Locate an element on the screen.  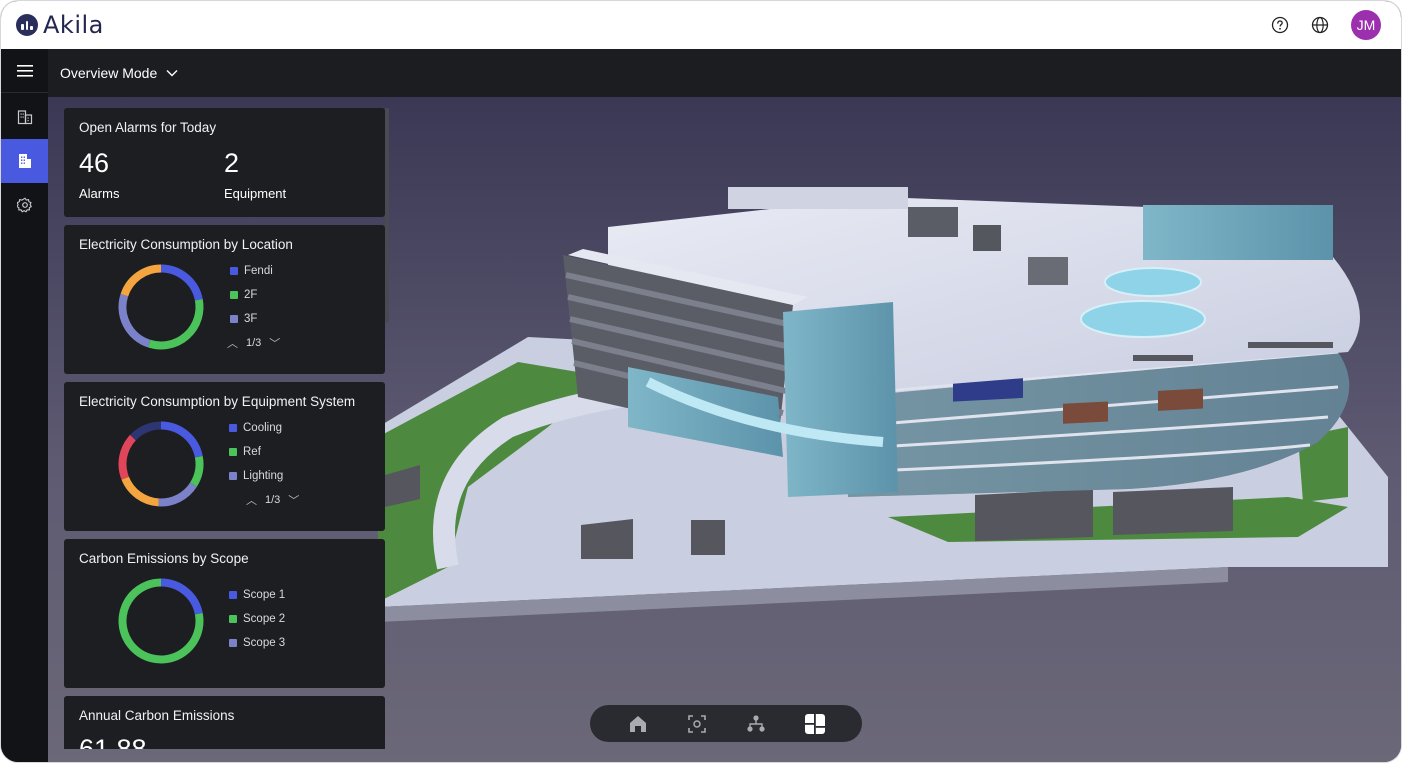
menu-button is located at coordinates (24, 71).